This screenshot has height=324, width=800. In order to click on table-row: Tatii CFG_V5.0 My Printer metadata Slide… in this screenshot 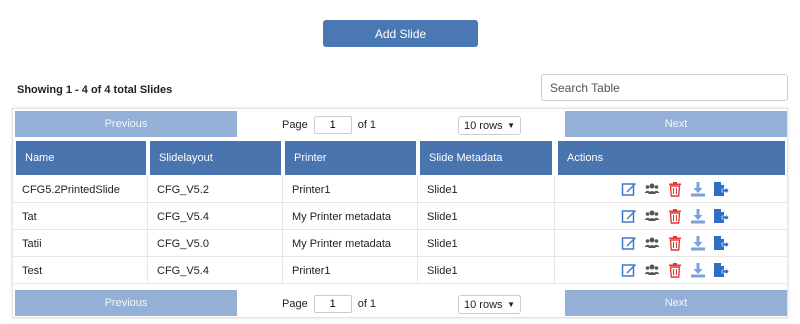, I will do `click(400, 243)`.